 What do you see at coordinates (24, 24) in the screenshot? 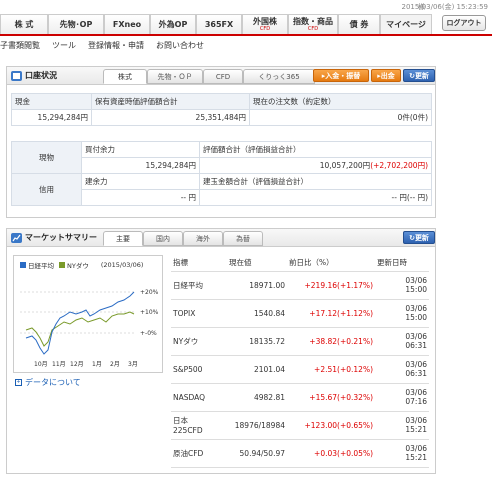
I see `tab-stocks: 株 式` at bounding box center [24, 24].